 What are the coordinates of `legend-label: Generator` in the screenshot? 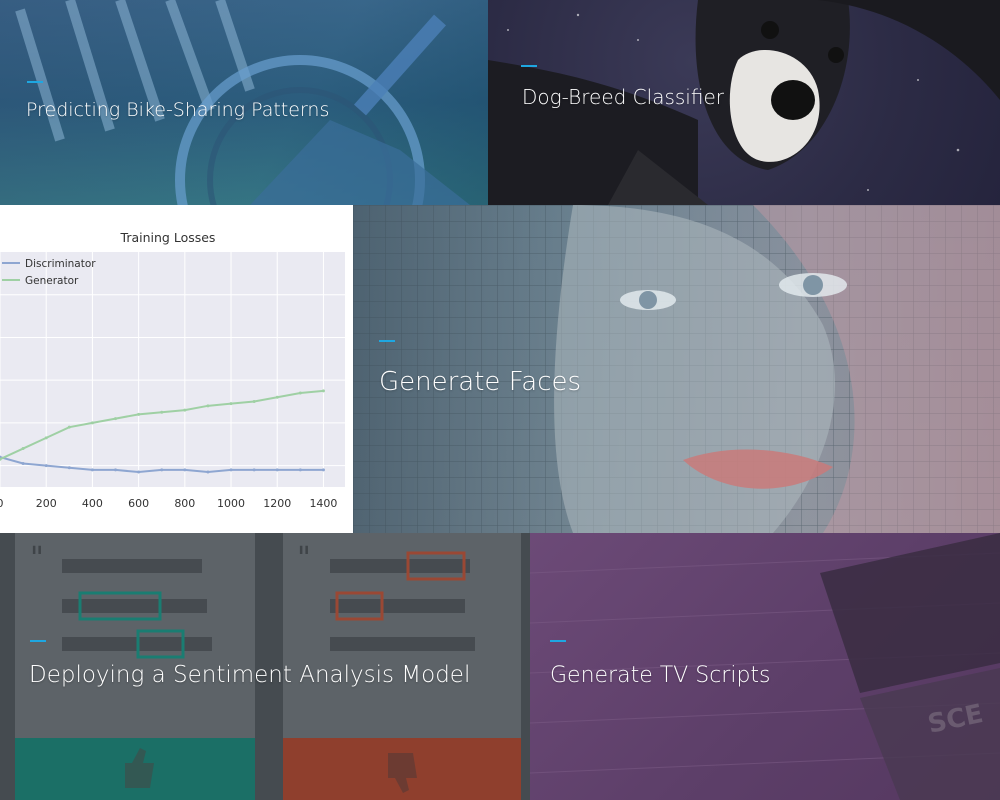 It's located at (52, 281).